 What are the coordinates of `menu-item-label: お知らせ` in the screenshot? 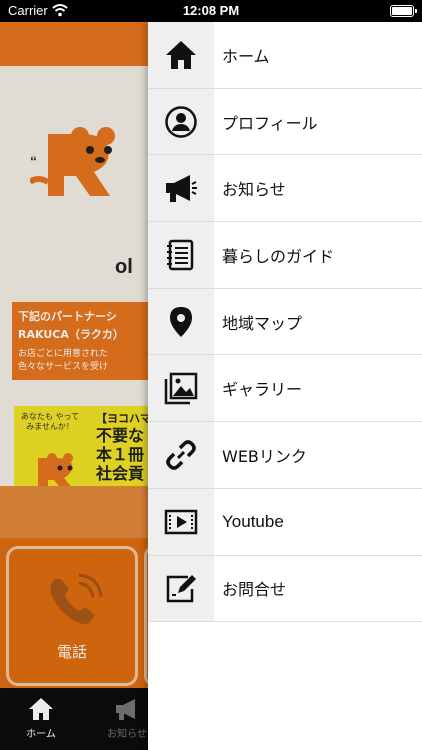 It's located at (254, 190).